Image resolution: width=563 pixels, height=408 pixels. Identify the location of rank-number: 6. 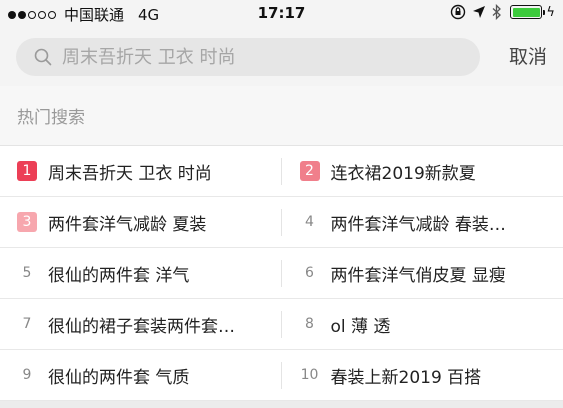
(309, 273).